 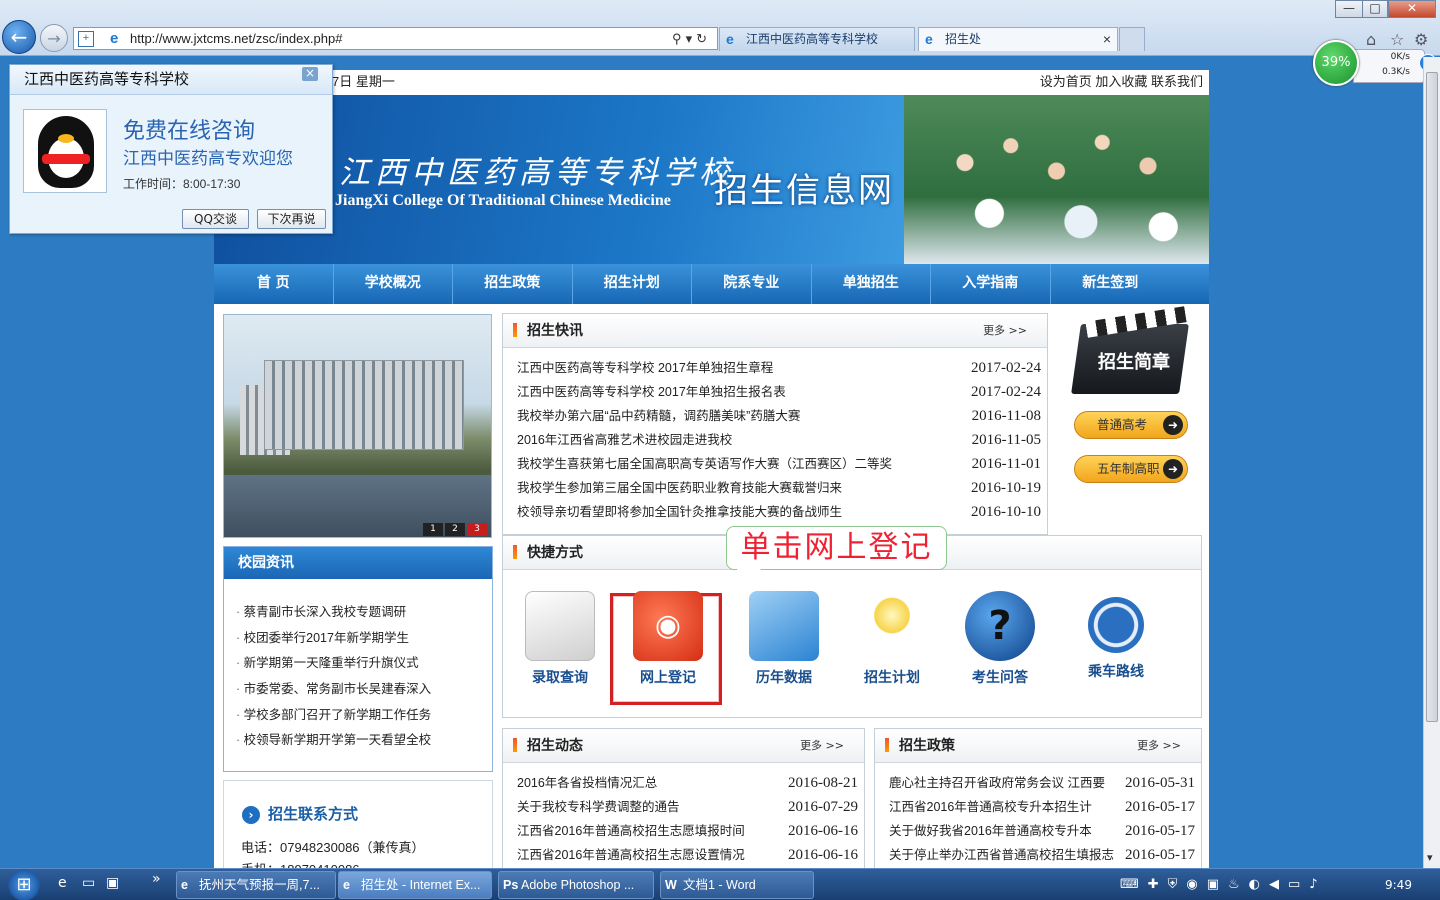 What do you see at coordinates (704, 464) in the screenshot?
I see `item-title: 我校学生喜获第七届全国高职高专英语写作大赛（江西赛区）二等奖` at bounding box center [704, 464].